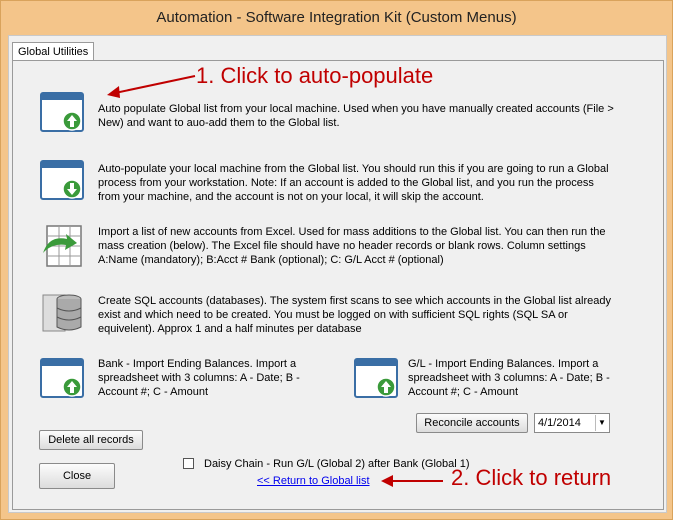 This screenshot has width=673, height=520. Describe the element at coordinates (601, 423) in the screenshot. I see `chevron-down-icon: ▼` at that location.